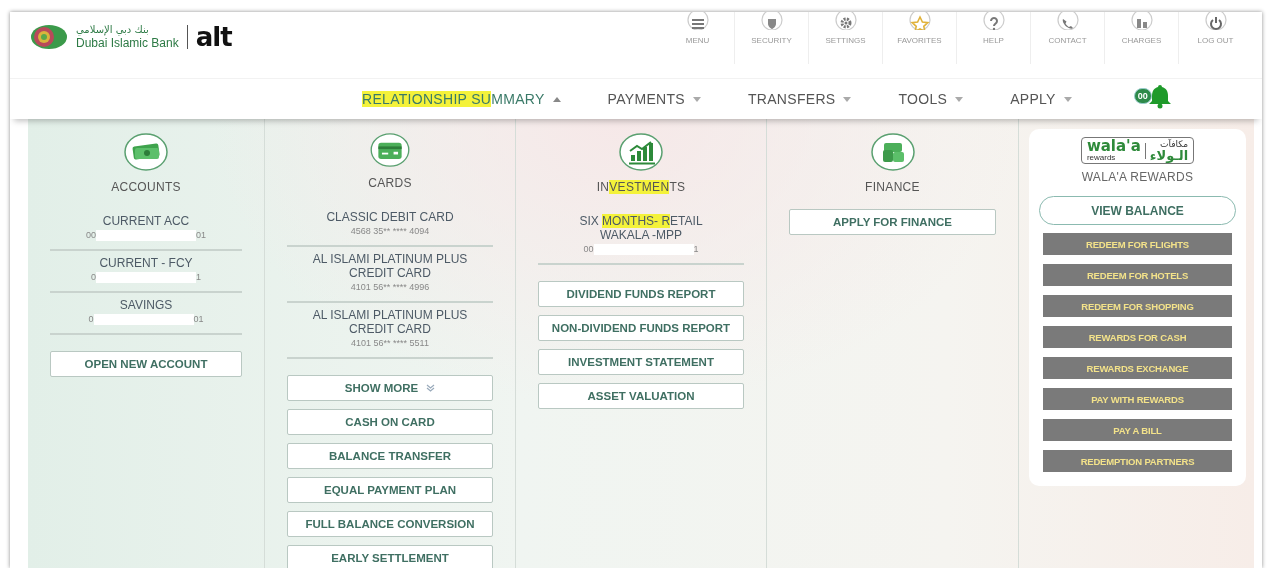 This screenshot has height=579, width=1273. What do you see at coordinates (892, 187) in the screenshot?
I see `section-title: FINANCE` at bounding box center [892, 187].